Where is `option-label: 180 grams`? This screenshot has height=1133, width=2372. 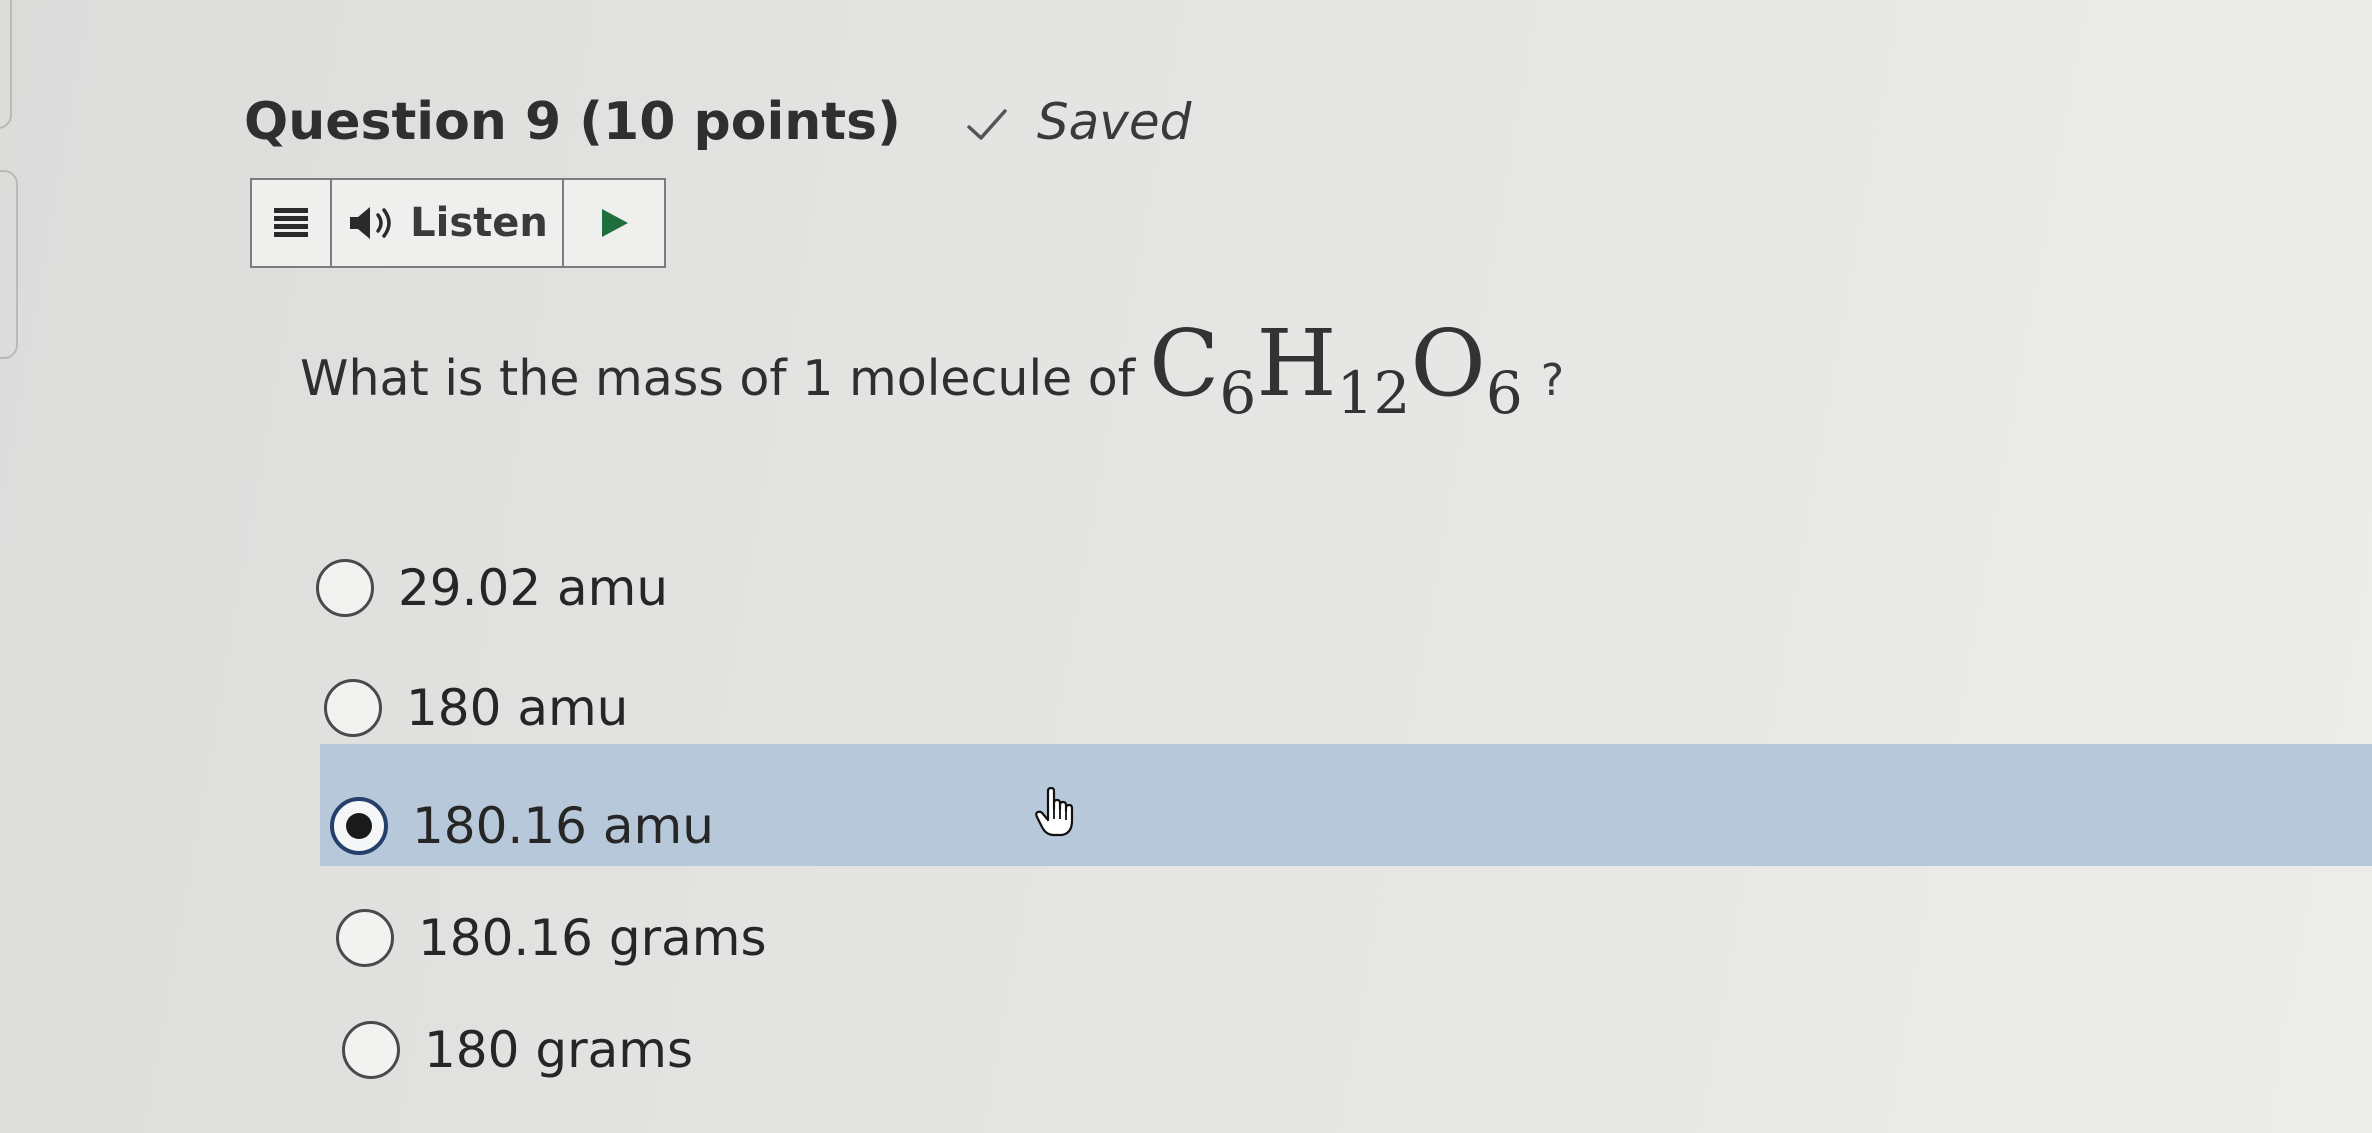
option-label: 180 grams is located at coordinates (559, 1050).